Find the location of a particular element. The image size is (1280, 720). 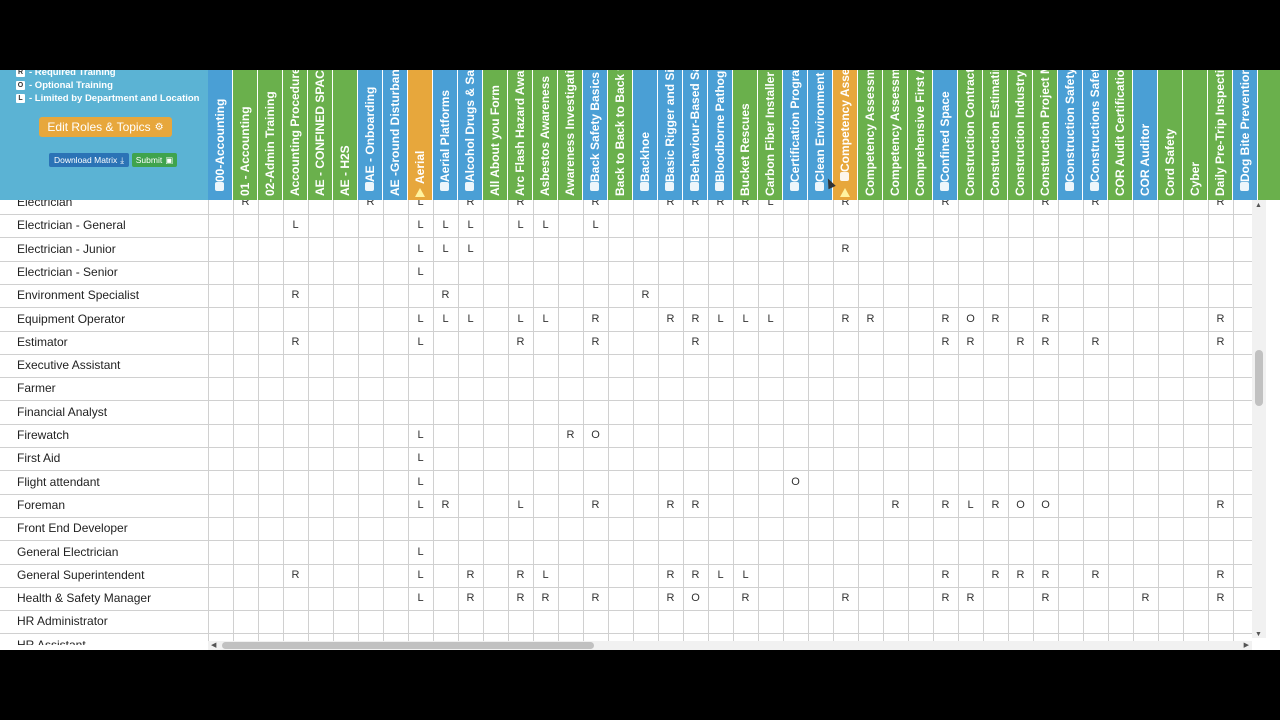

matrix-cell: O is located at coordinates (1045, 505).